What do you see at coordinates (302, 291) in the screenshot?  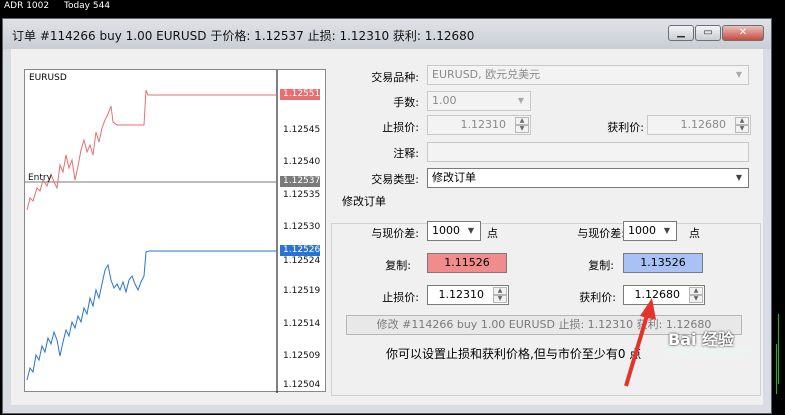 I see `axis-tick: 1.12519` at bounding box center [302, 291].